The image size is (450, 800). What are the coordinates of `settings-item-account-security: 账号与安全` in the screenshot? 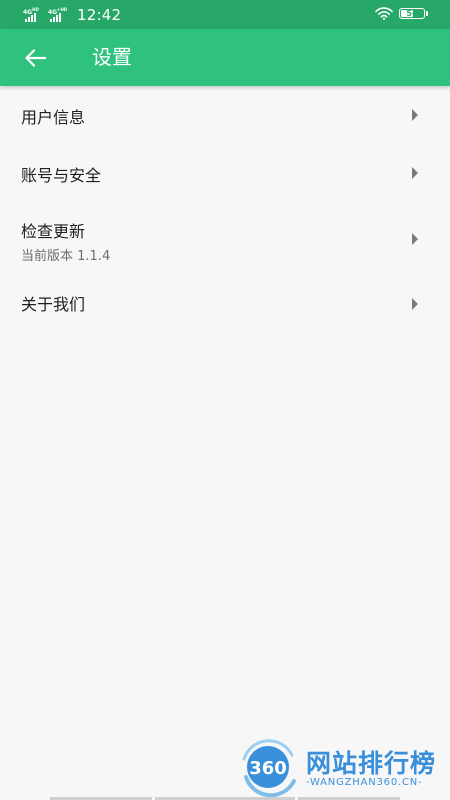 It's located at (225, 173).